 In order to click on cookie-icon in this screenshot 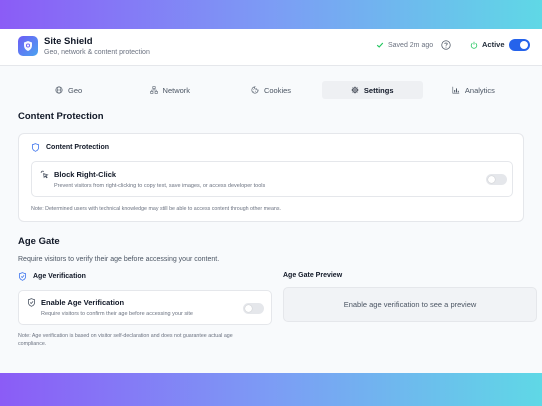, I will do `click(255, 90)`.